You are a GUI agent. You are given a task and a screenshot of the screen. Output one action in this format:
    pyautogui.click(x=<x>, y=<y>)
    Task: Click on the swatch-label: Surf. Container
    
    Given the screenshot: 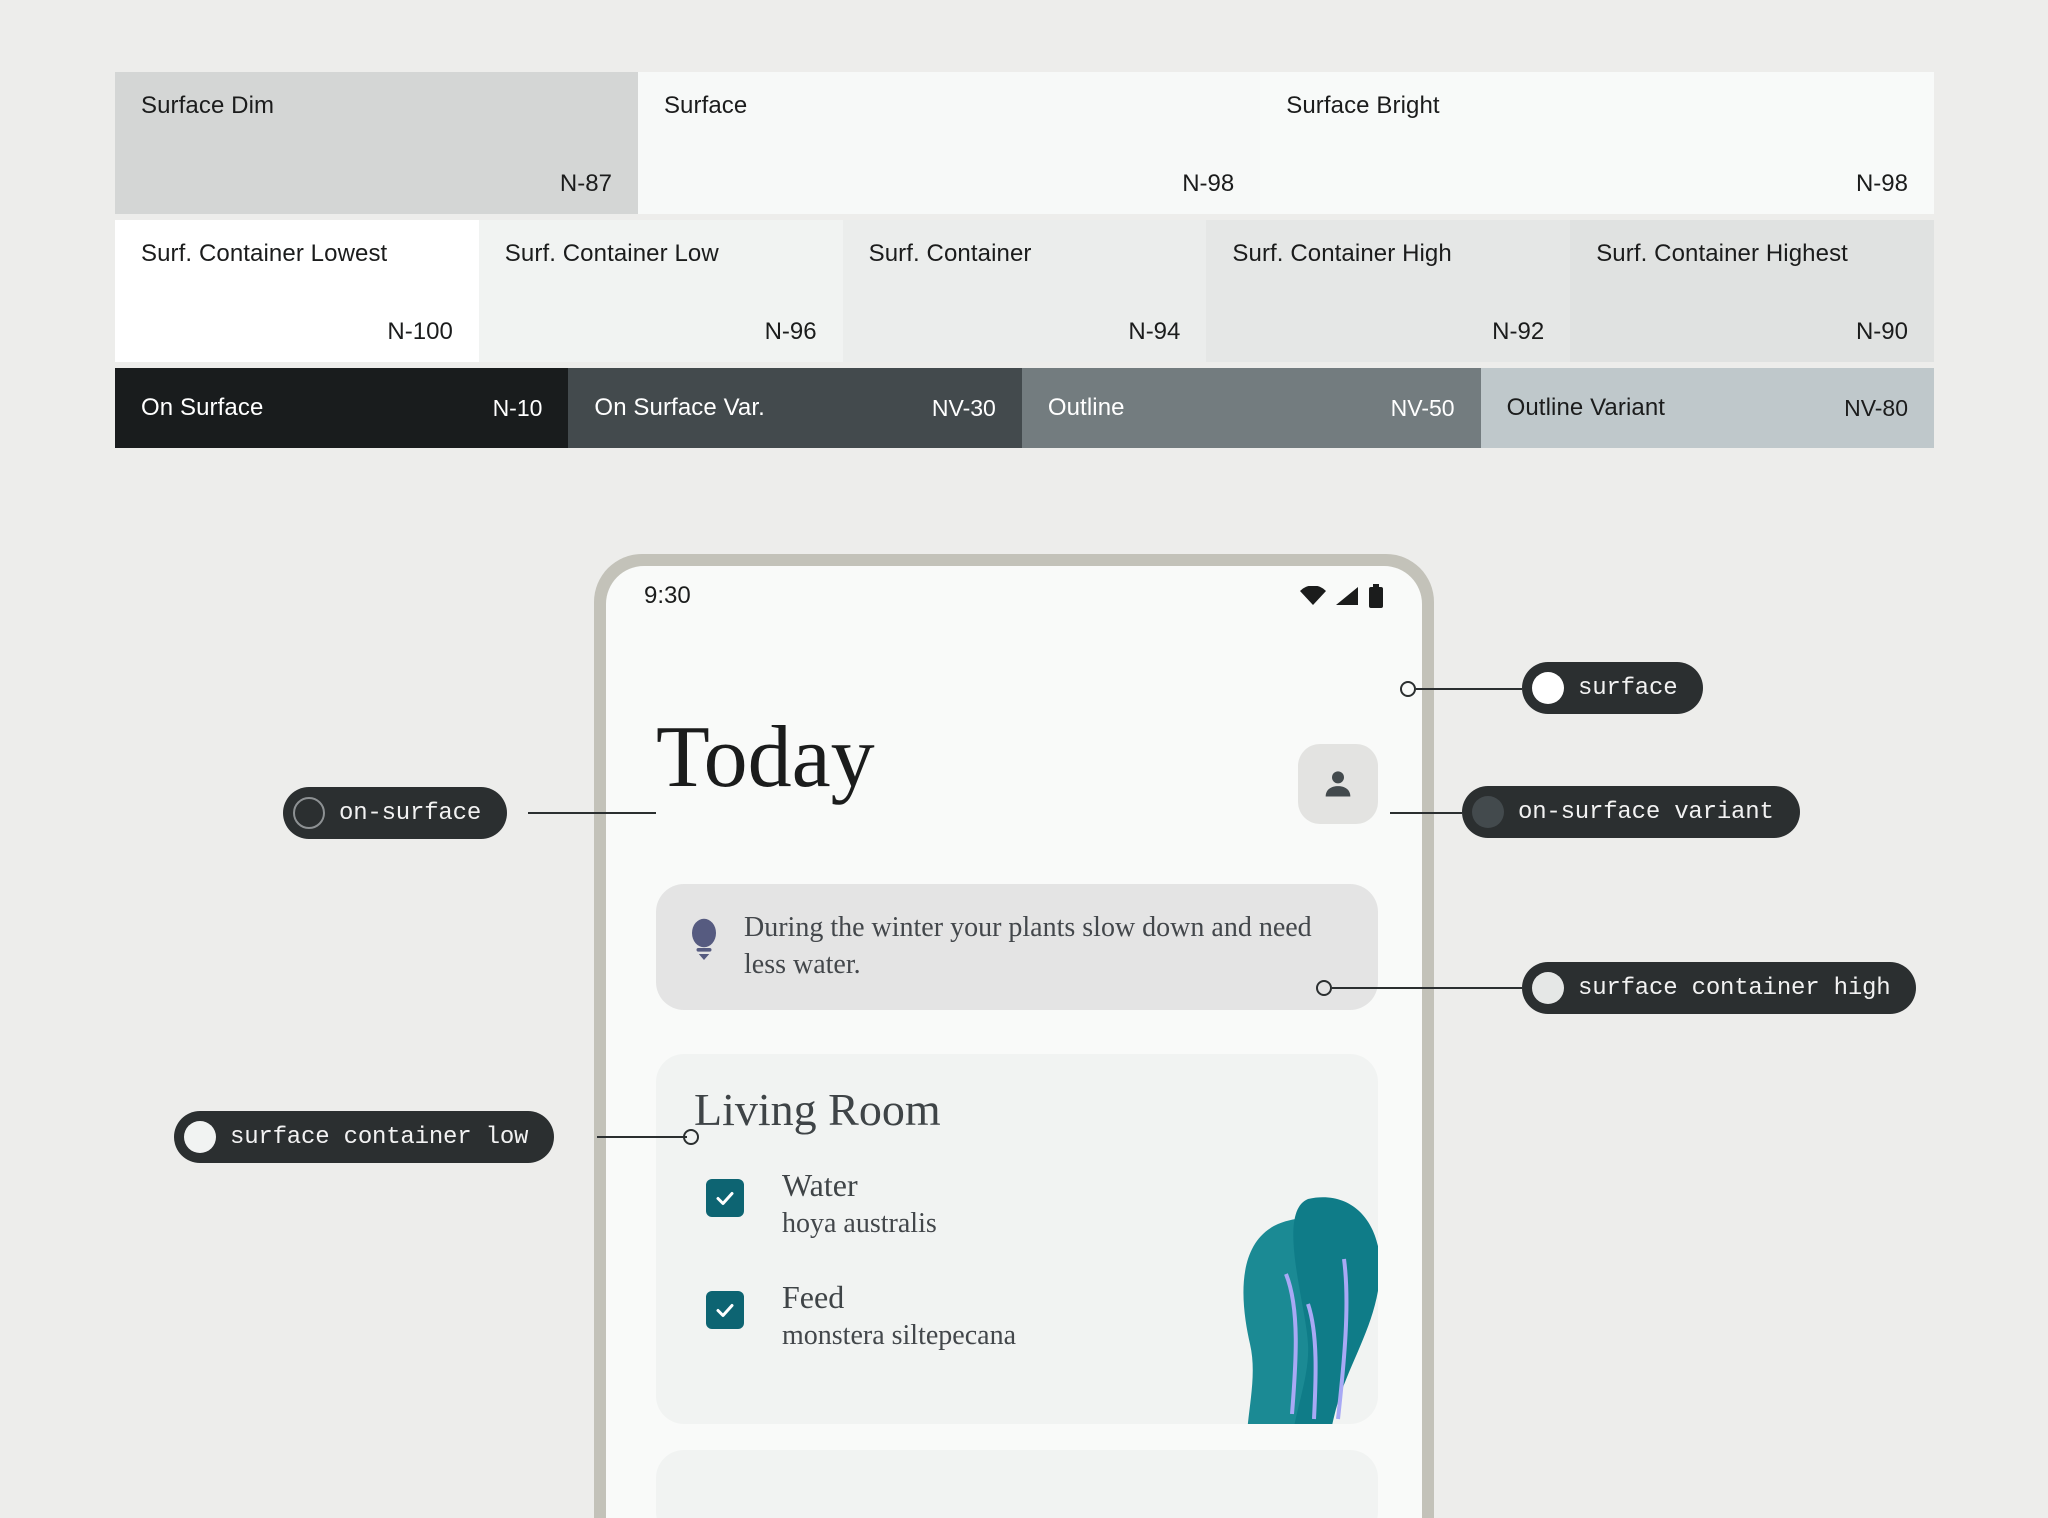 What is the action you would take?
    pyautogui.click(x=950, y=253)
    